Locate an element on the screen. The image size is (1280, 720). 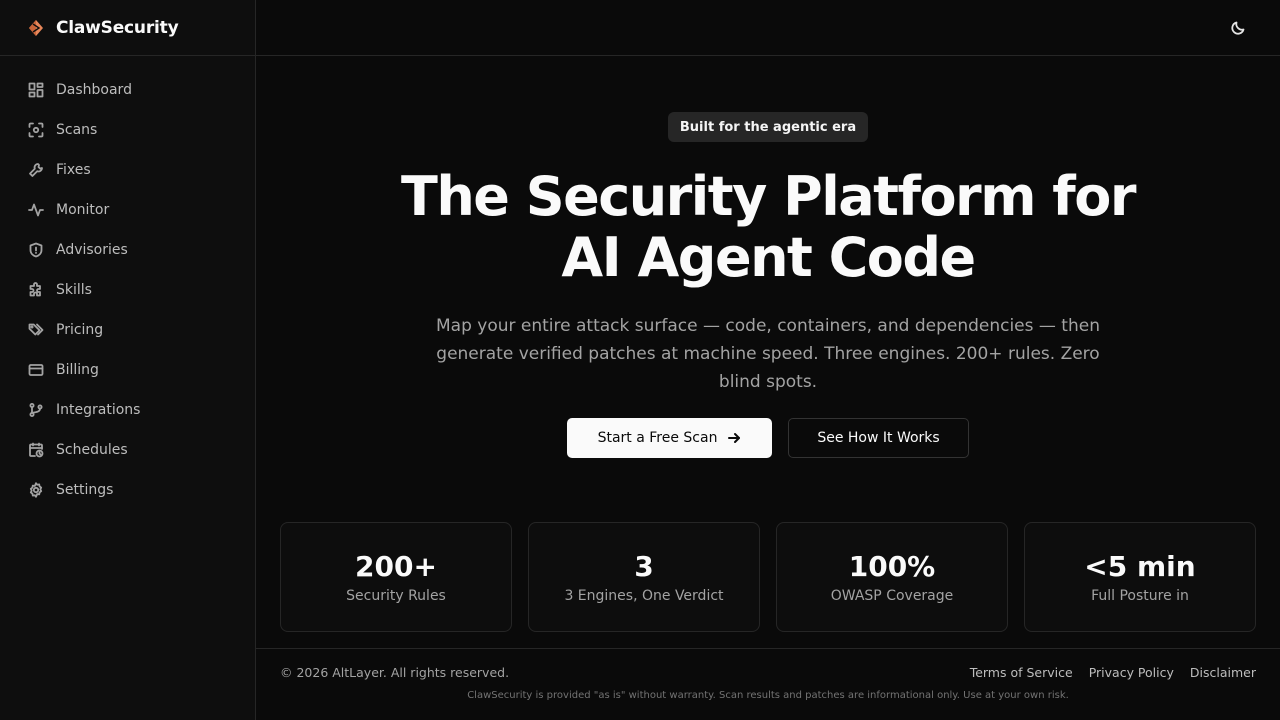
wrench-icon is located at coordinates (36, 170).